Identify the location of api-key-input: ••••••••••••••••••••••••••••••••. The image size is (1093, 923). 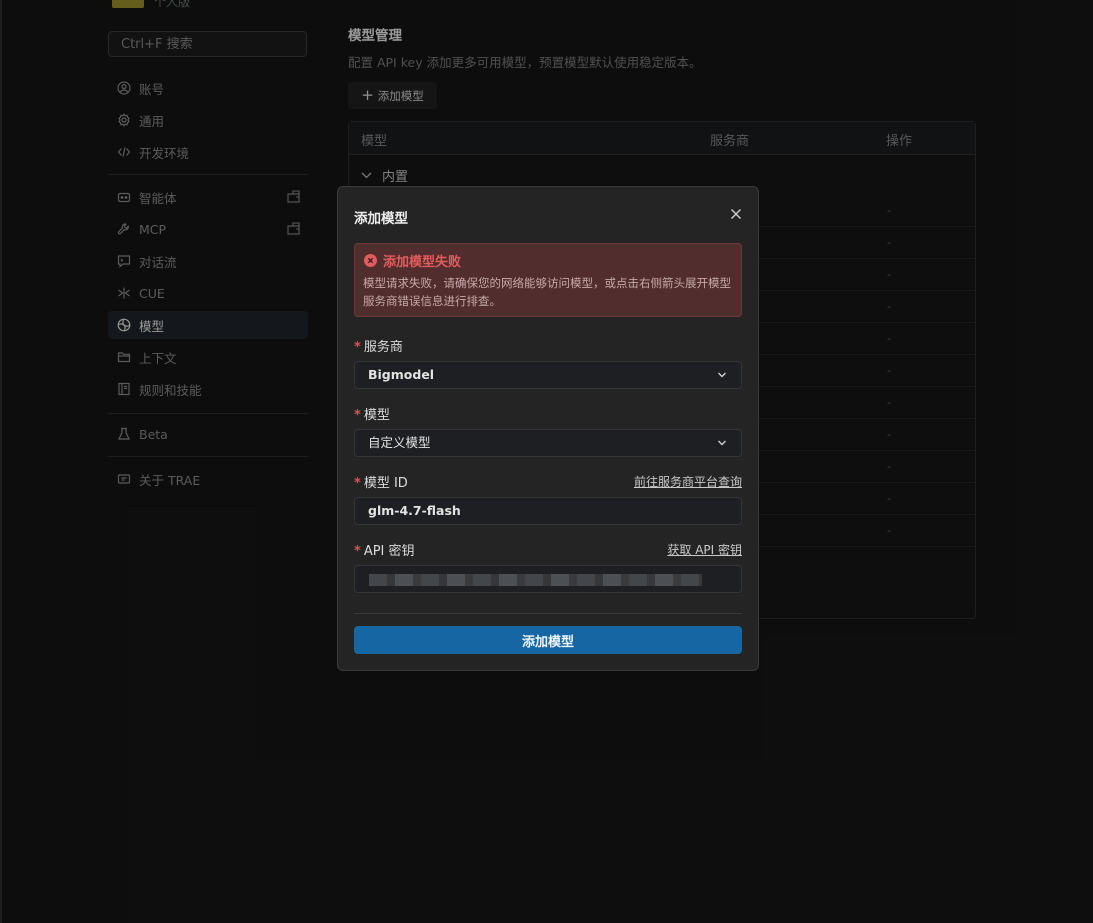
(548, 579).